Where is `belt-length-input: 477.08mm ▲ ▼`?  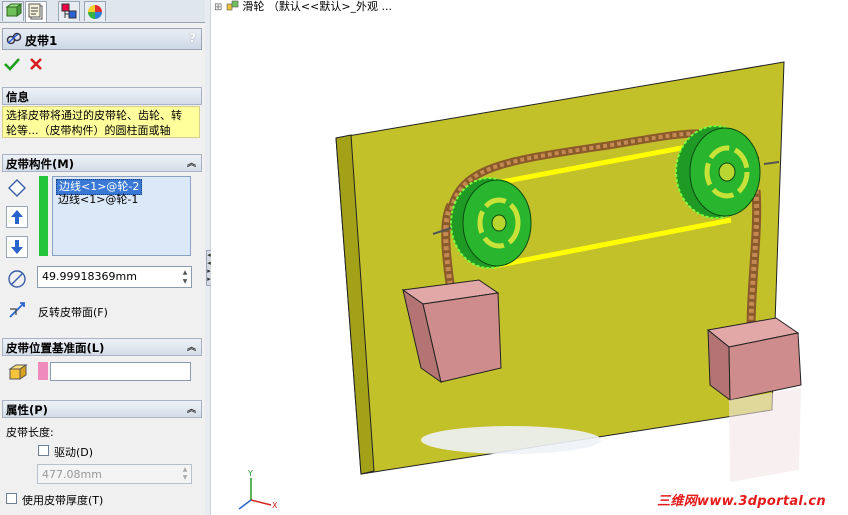
belt-length-input: 477.08mm ▲ ▼ is located at coordinates (114, 474).